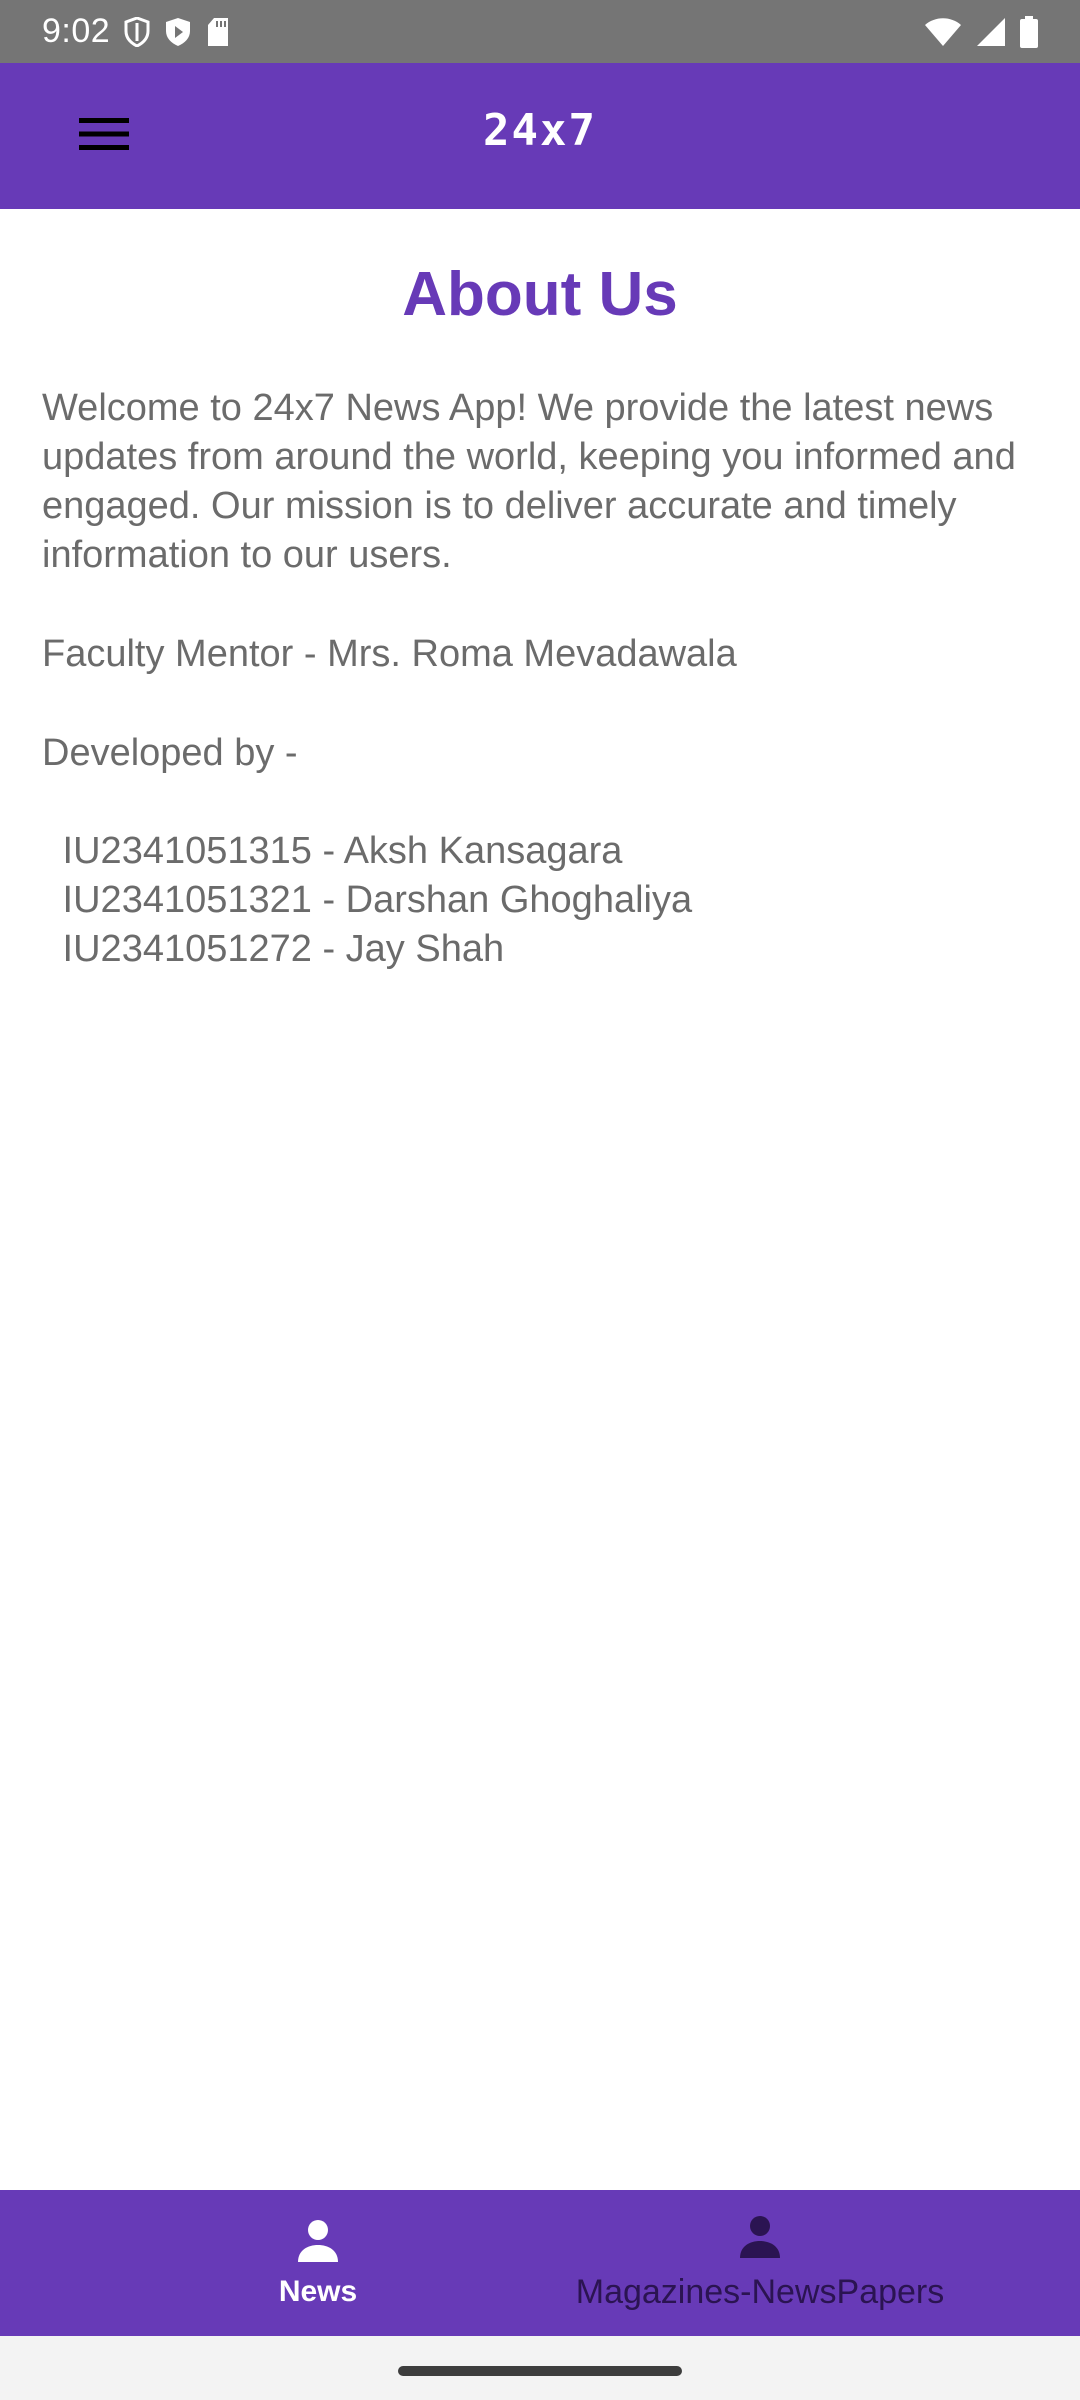  I want to click on home-gesture-handle, so click(540, 2371).